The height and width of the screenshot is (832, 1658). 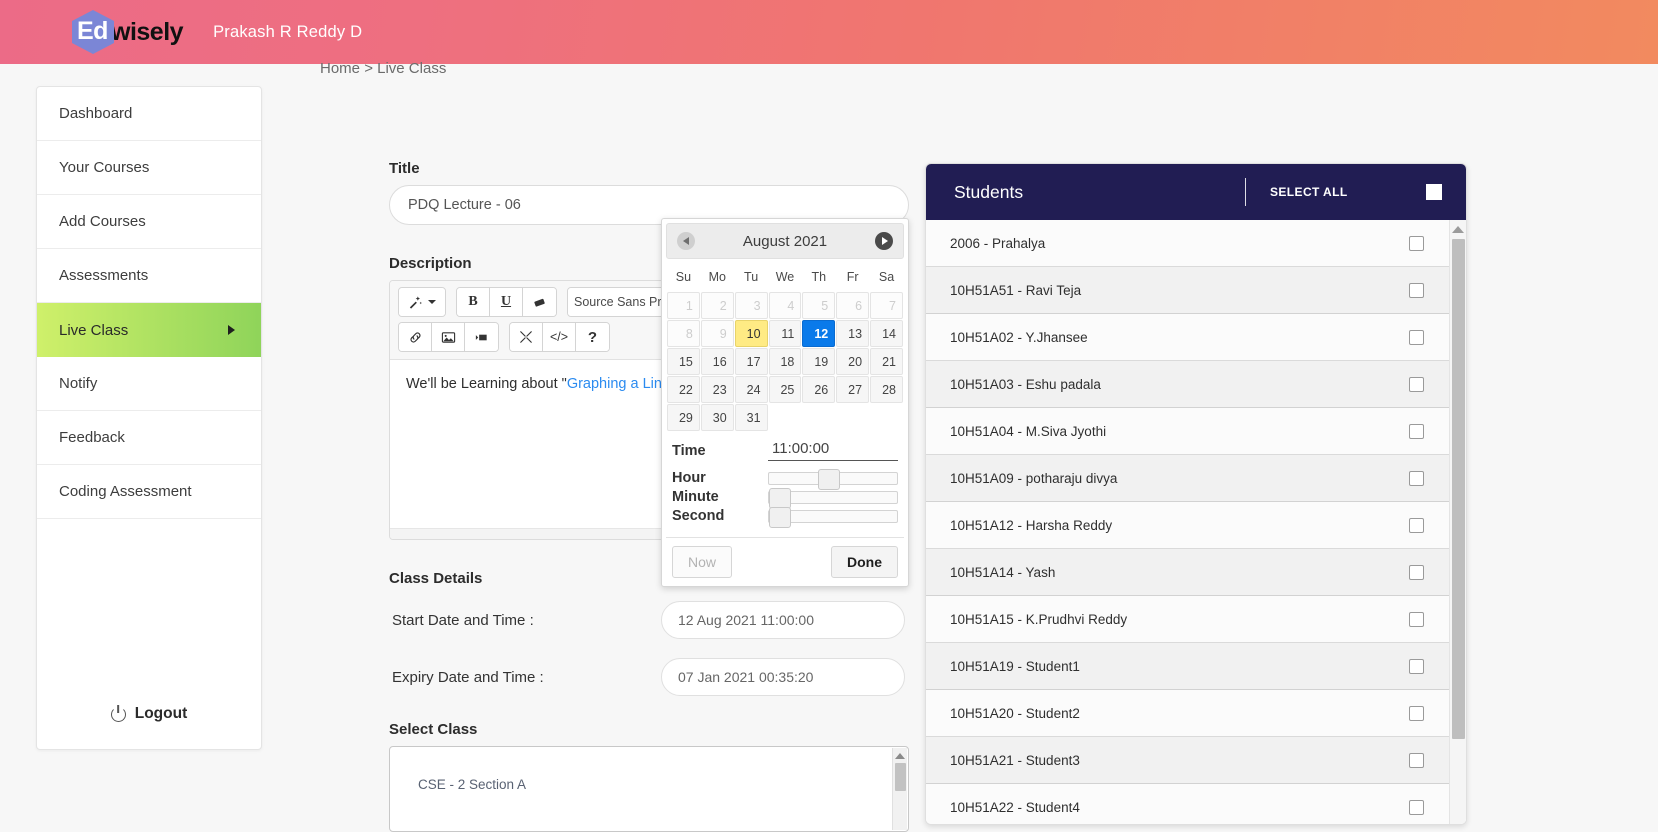 I want to click on start-datetime-input: 12 Aug 2021 11:00:00, so click(x=783, y=620).